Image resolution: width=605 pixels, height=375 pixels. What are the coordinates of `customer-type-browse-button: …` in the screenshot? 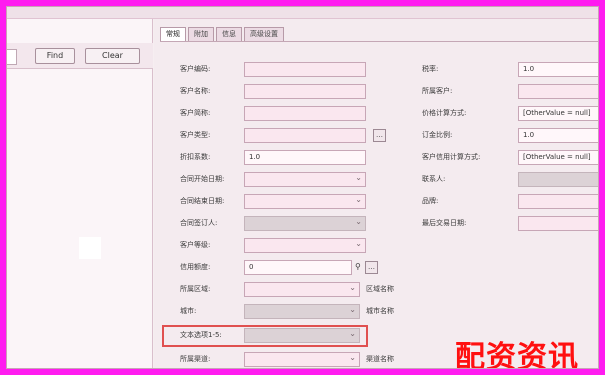 It's located at (379, 135).